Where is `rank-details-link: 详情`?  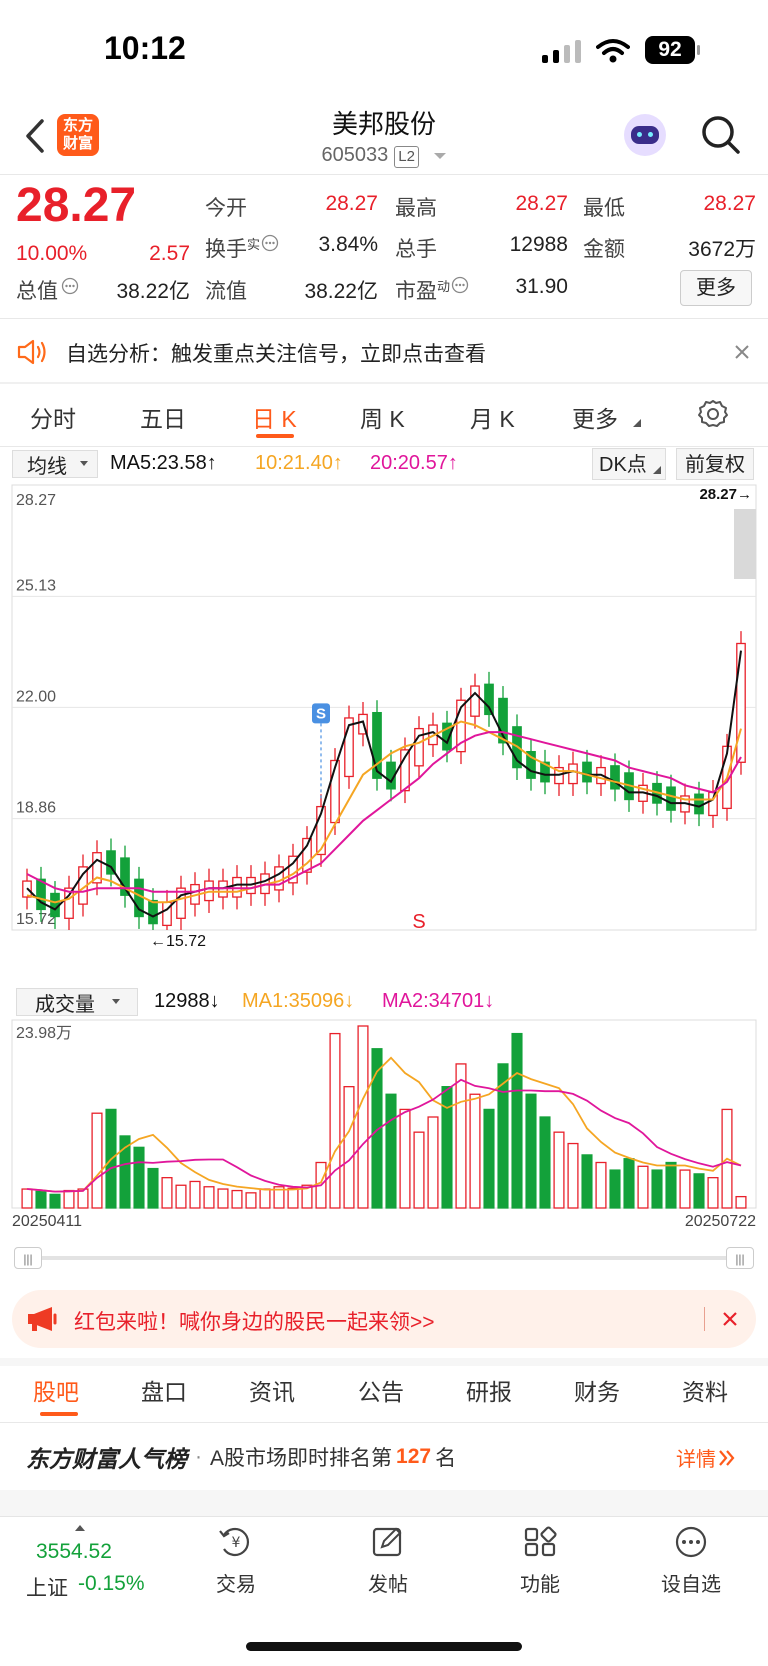
rank-details-link: 详情 is located at coordinates (706, 1457).